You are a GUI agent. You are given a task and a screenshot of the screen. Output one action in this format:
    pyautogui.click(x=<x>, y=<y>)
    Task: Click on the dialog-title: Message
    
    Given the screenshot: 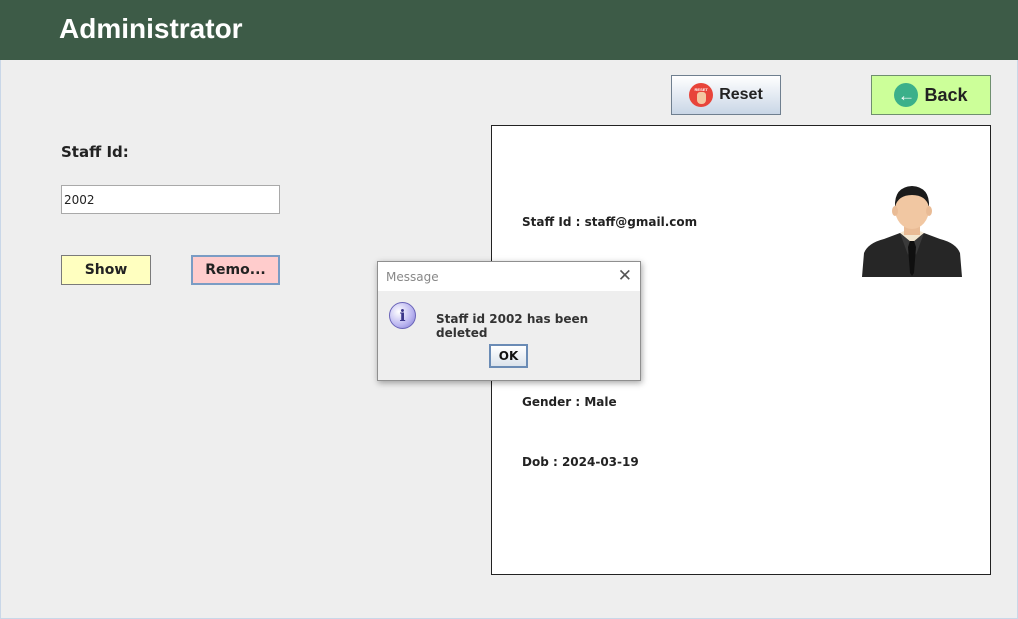 What is the action you would take?
    pyautogui.click(x=412, y=277)
    